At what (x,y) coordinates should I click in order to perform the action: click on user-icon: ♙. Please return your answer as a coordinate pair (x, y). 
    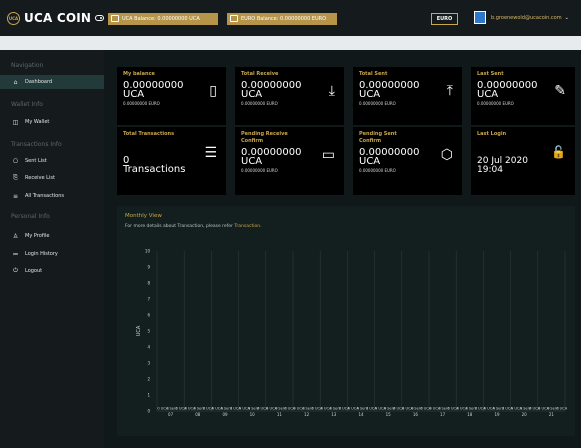
    Looking at the image, I should click on (15, 236).